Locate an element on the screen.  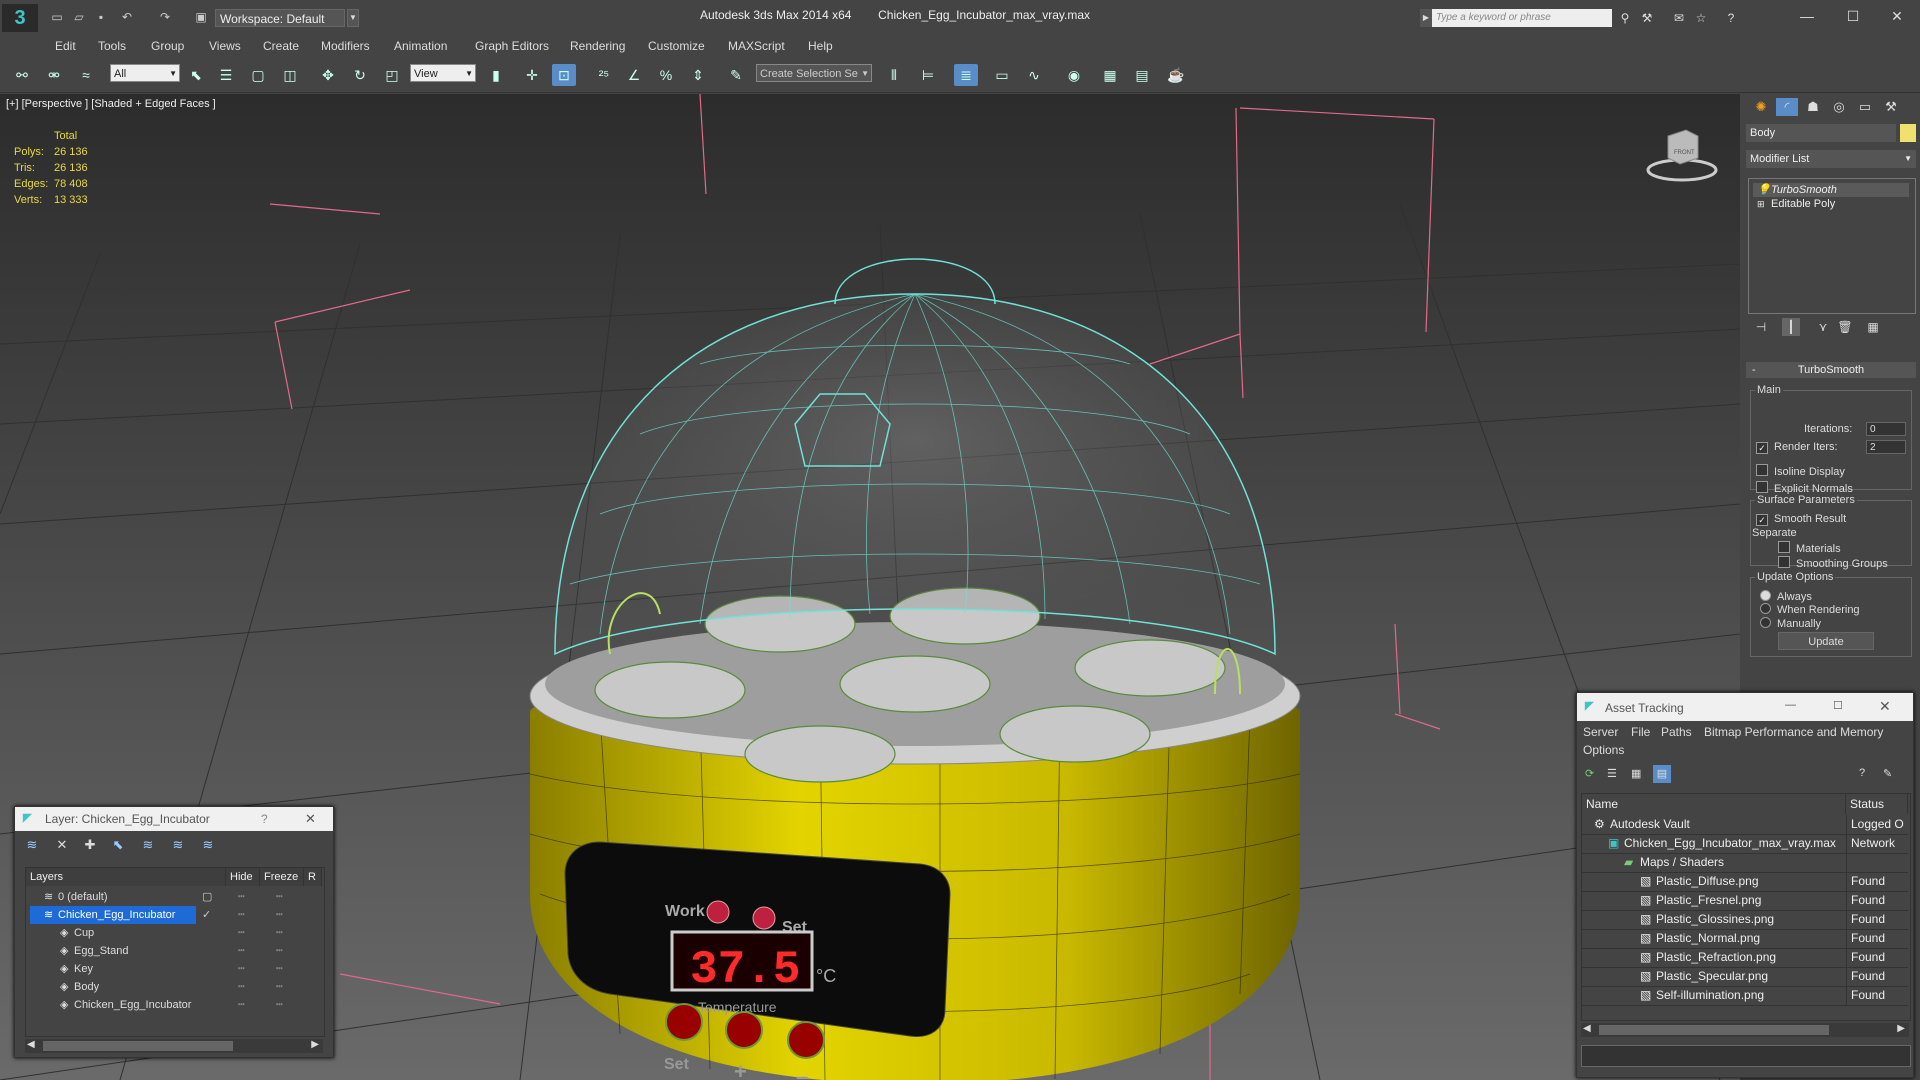
when-rendering-radio is located at coordinates (1765, 608).